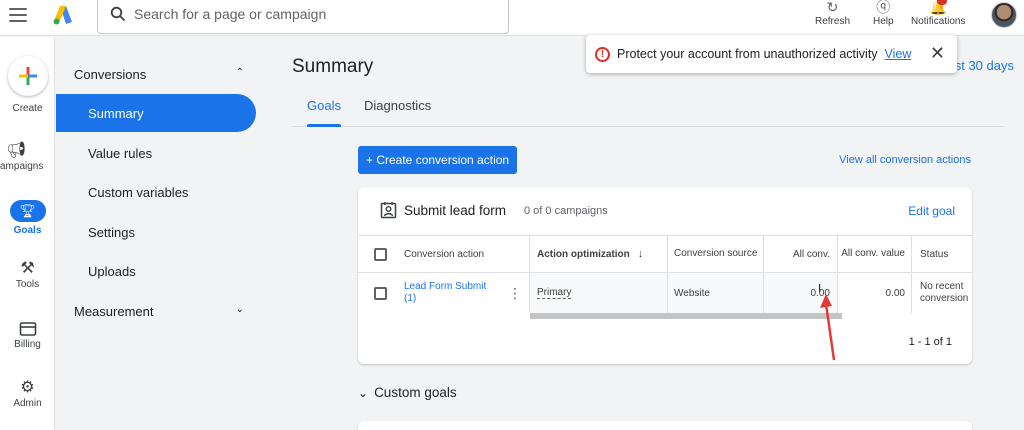  I want to click on select-all-checkbox, so click(380, 254).